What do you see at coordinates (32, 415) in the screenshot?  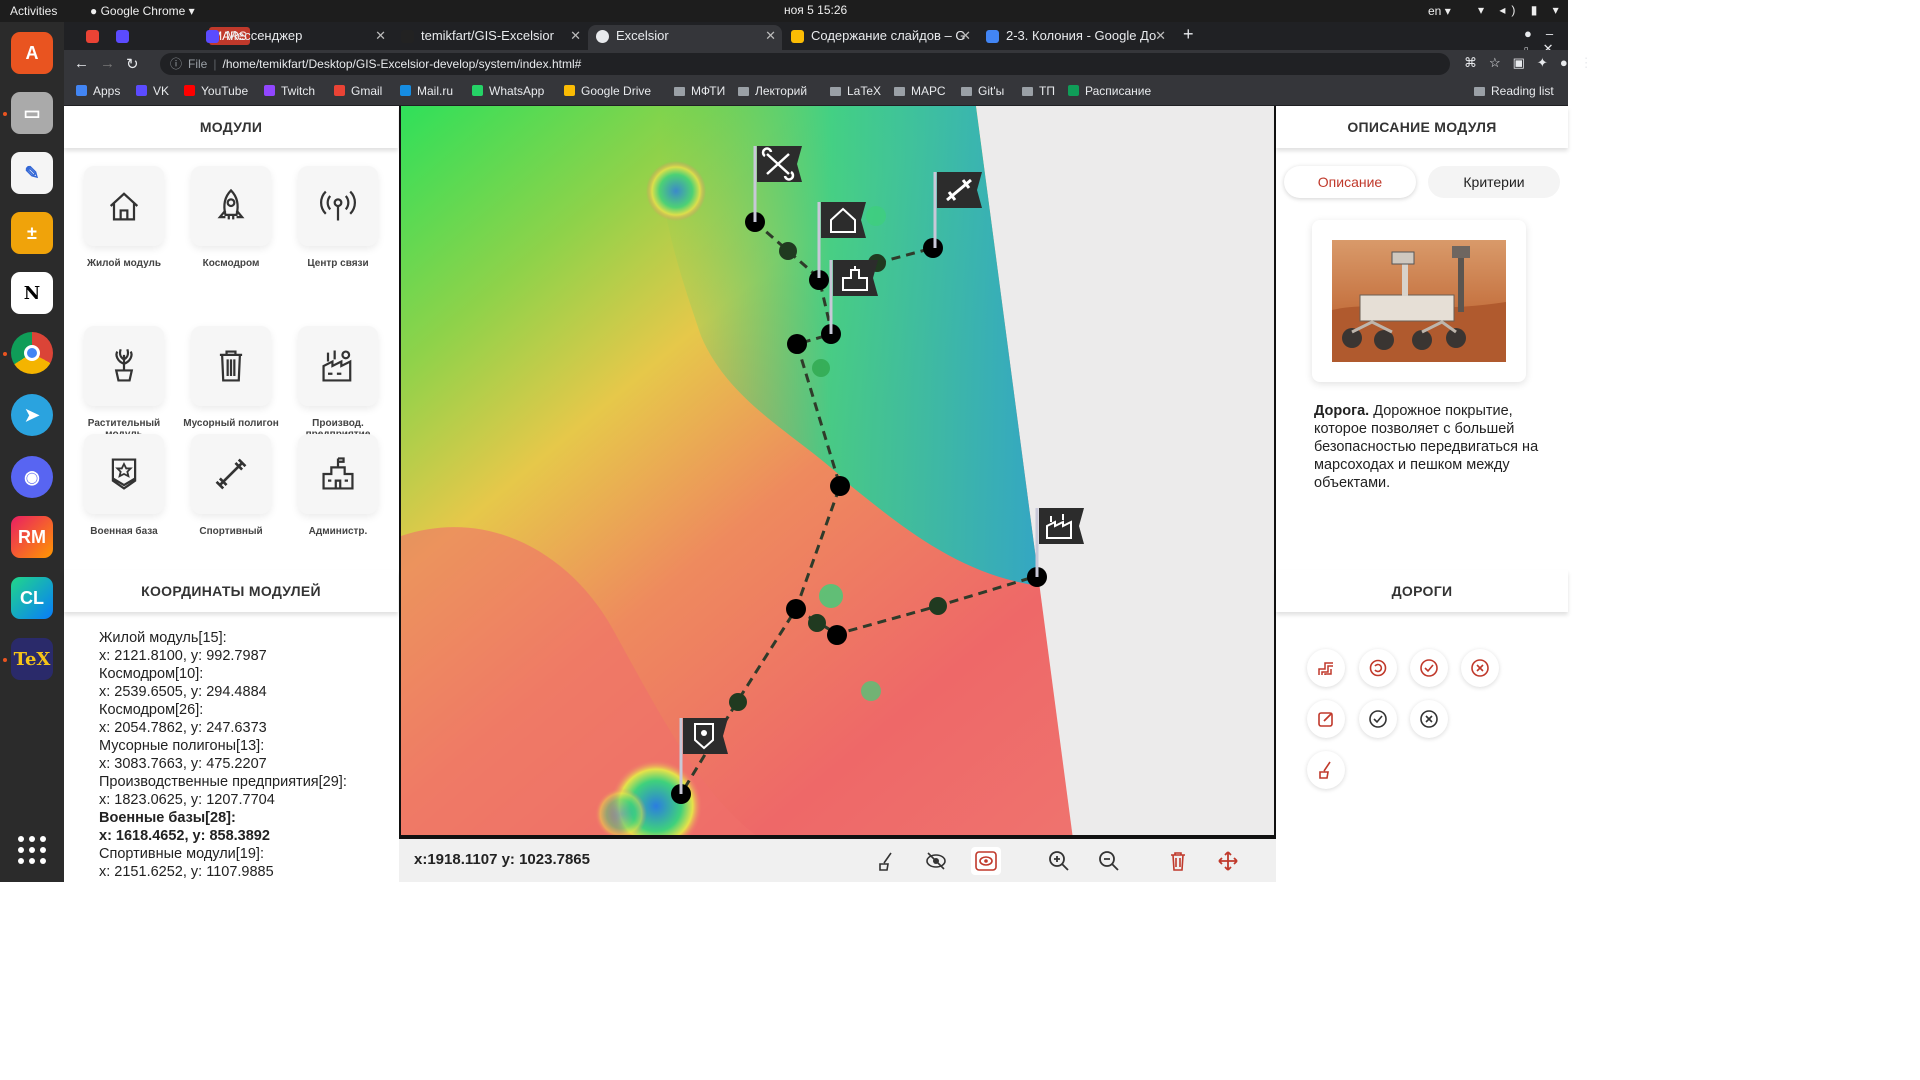 I see `telegram-icon: ➤` at bounding box center [32, 415].